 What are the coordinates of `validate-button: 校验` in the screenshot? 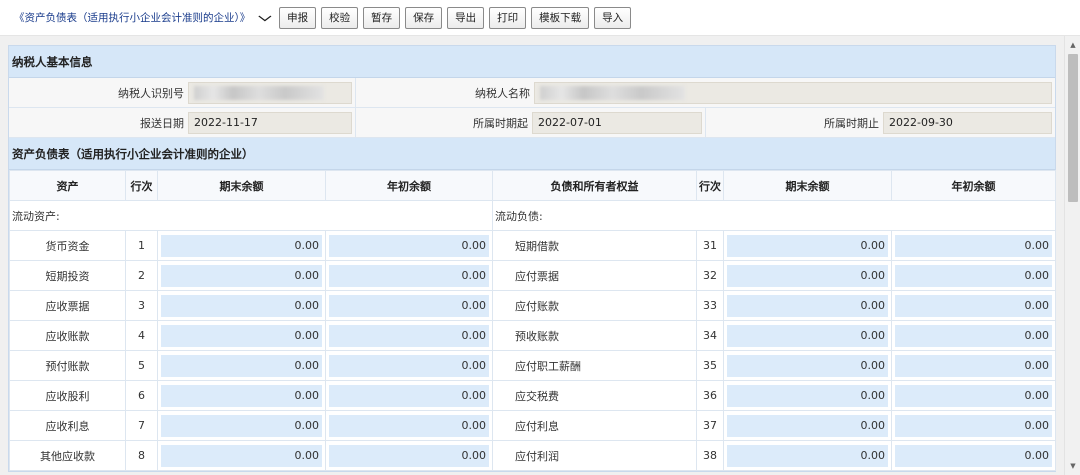 It's located at (340, 17).